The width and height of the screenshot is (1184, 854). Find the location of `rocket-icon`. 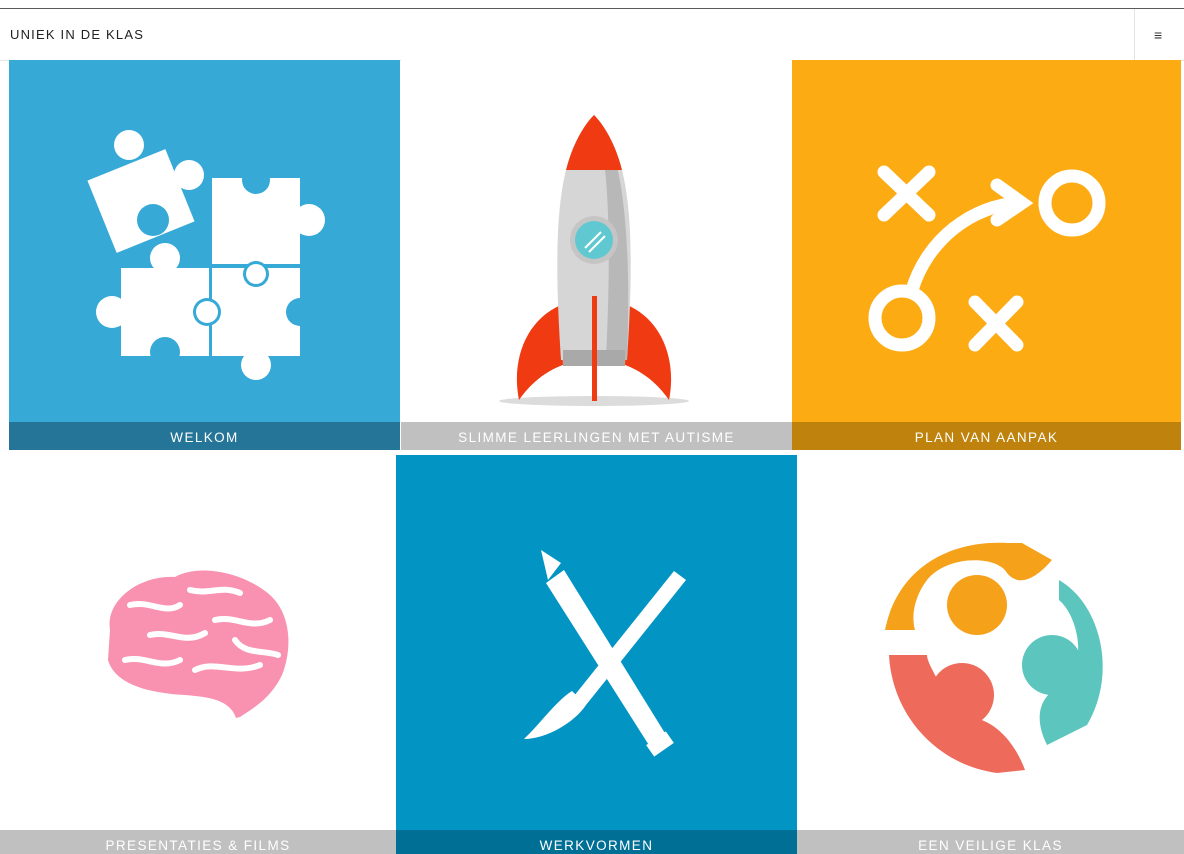

rocket-icon is located at coordinates (594, 260).